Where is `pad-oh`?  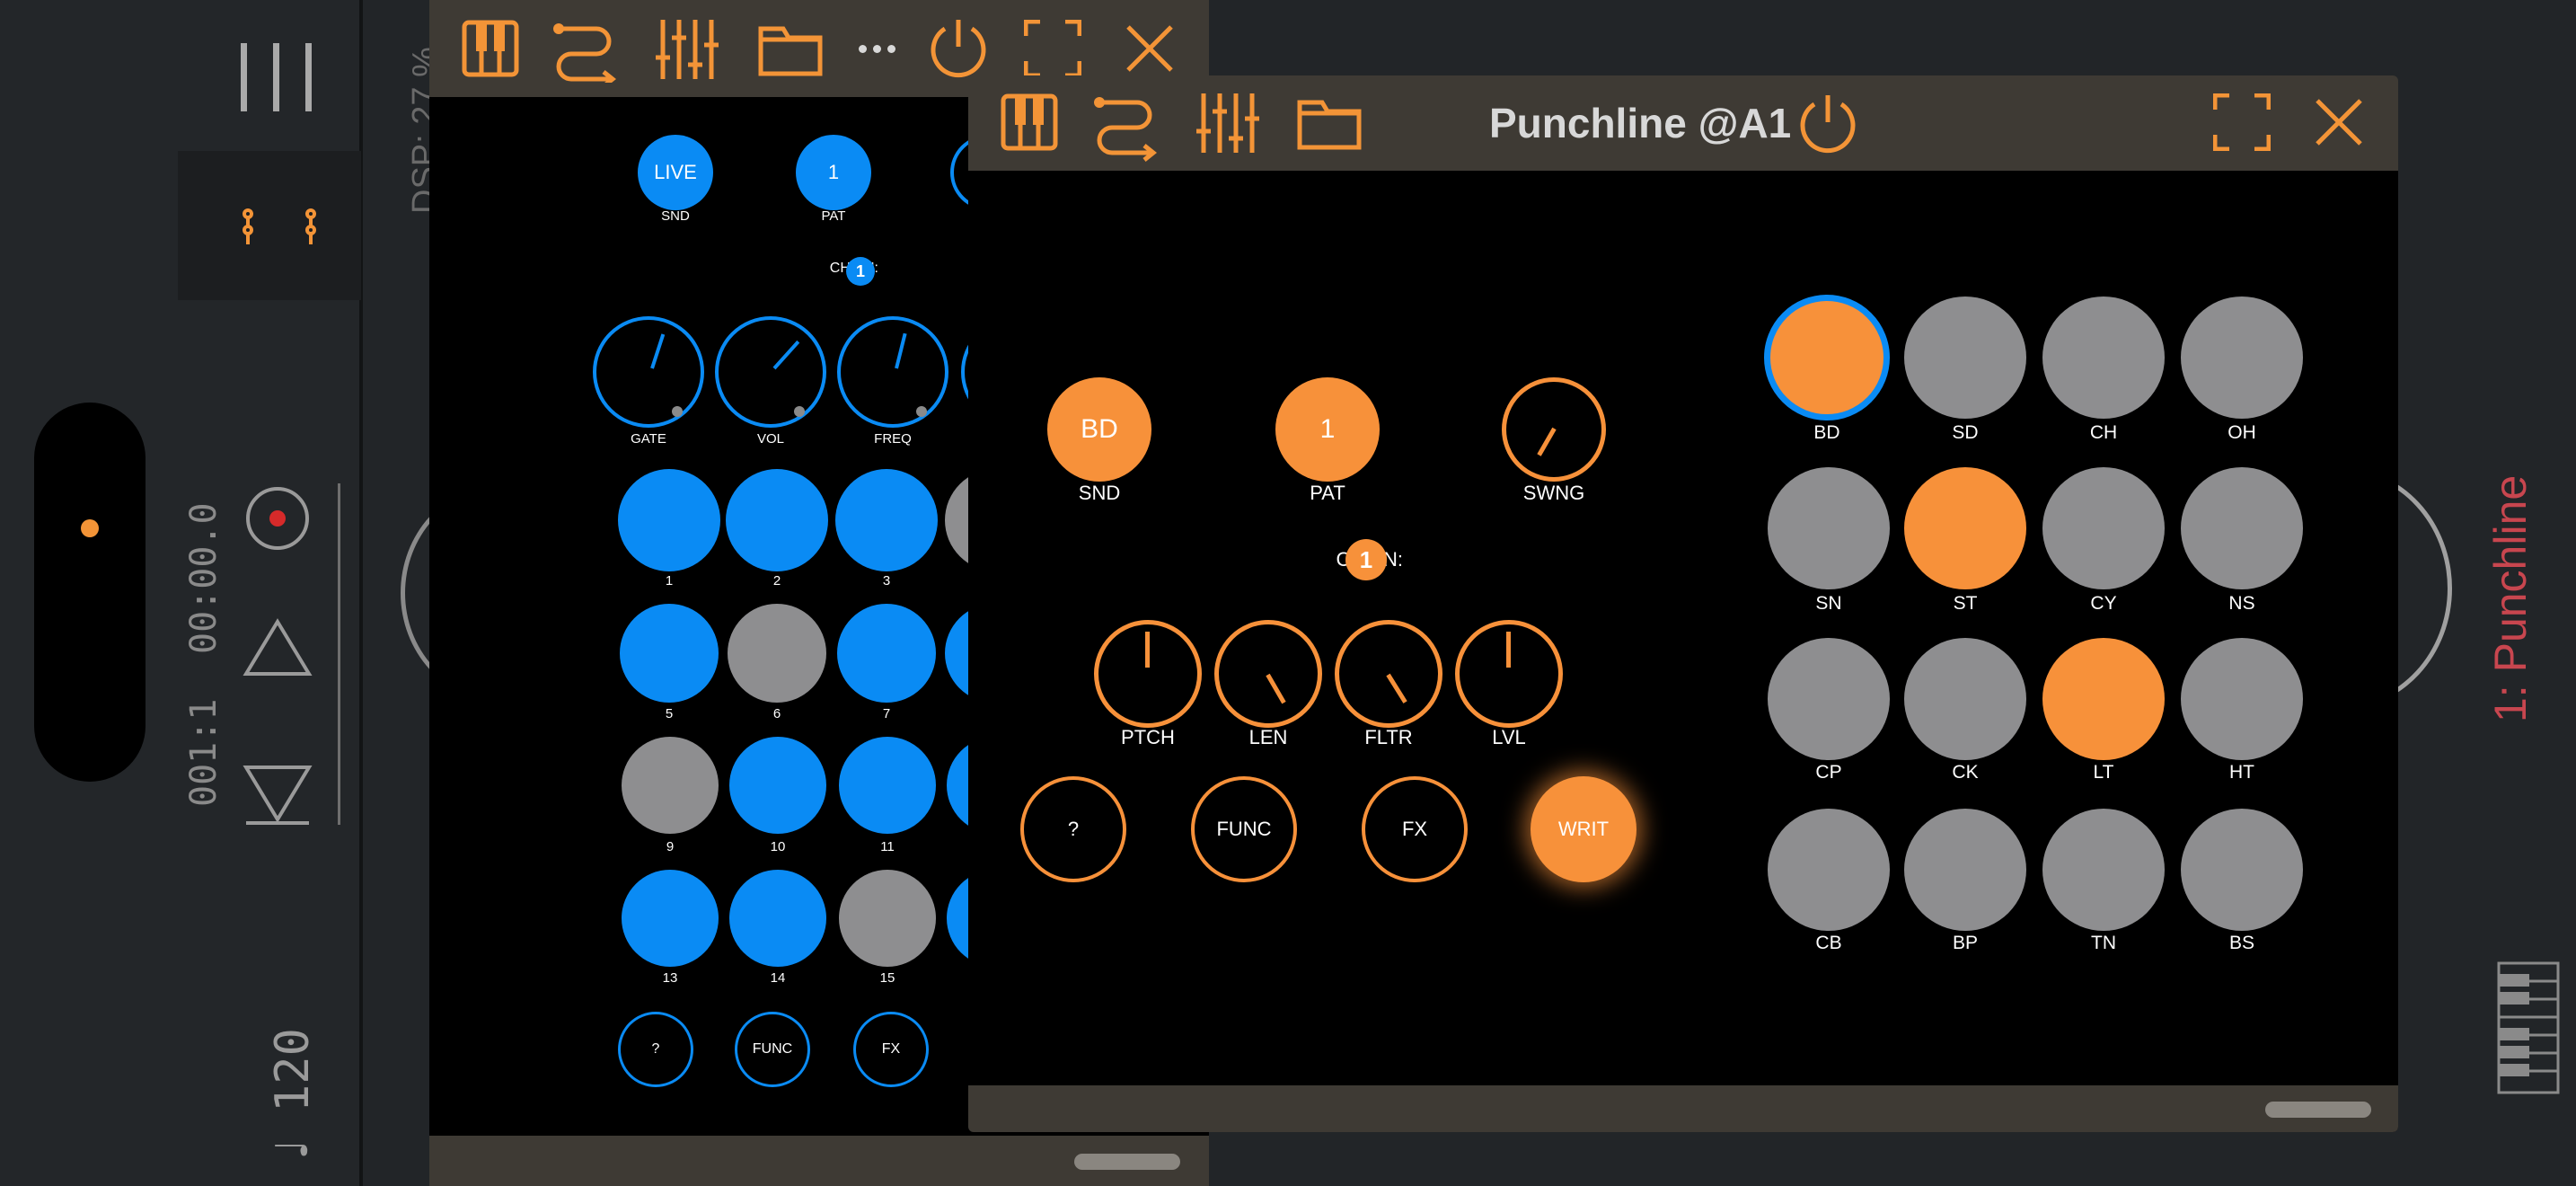
pad-oh is located at coordinates (2242, 357).